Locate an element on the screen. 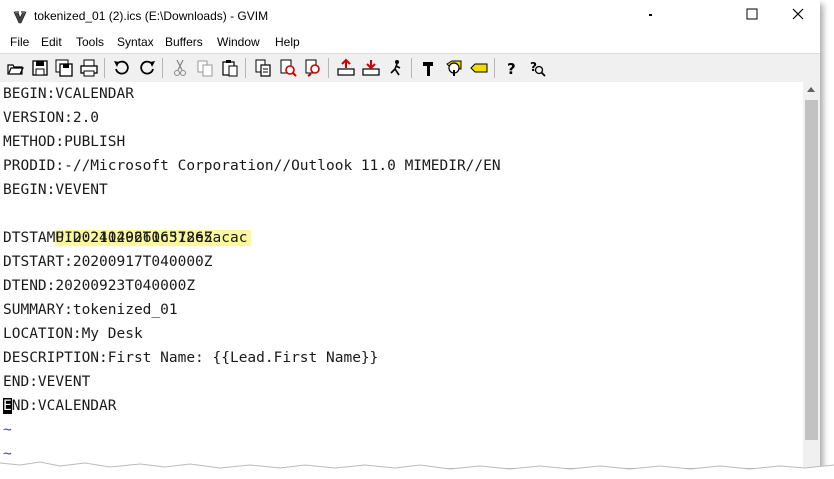 The width and height of the screenshot is (834, 479). editor-line-cursor: END:VCALENDAR is located at coordinates (60, 406).